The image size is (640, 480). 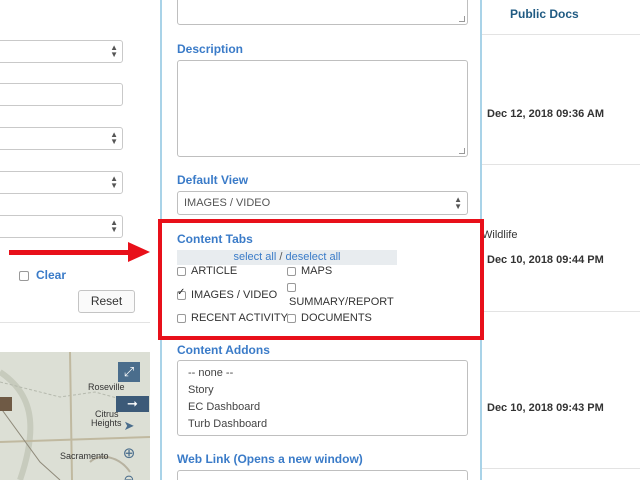 What do you see at coordinates (500, 235) in the screenshot?
I see `row-extra-text: Wildlife` at bounding box center [500, 235].